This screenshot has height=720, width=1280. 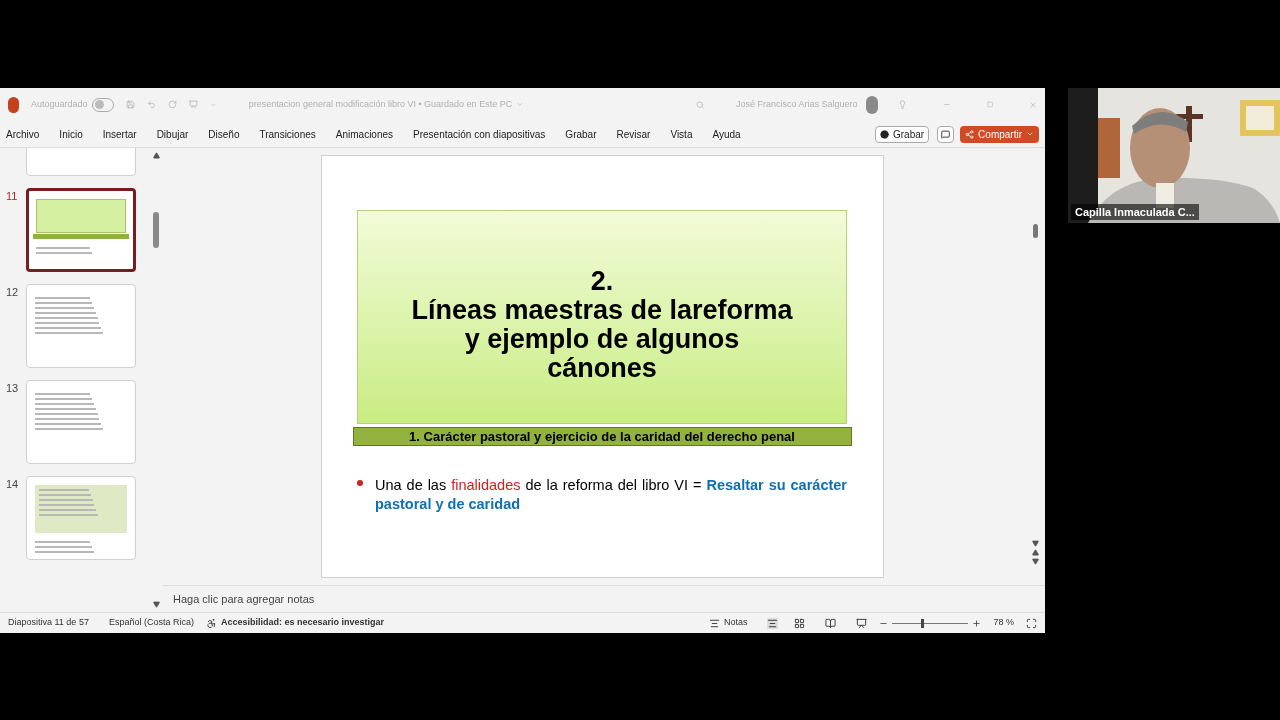 I want to click on comment-icon, so click(x=946, y=134).